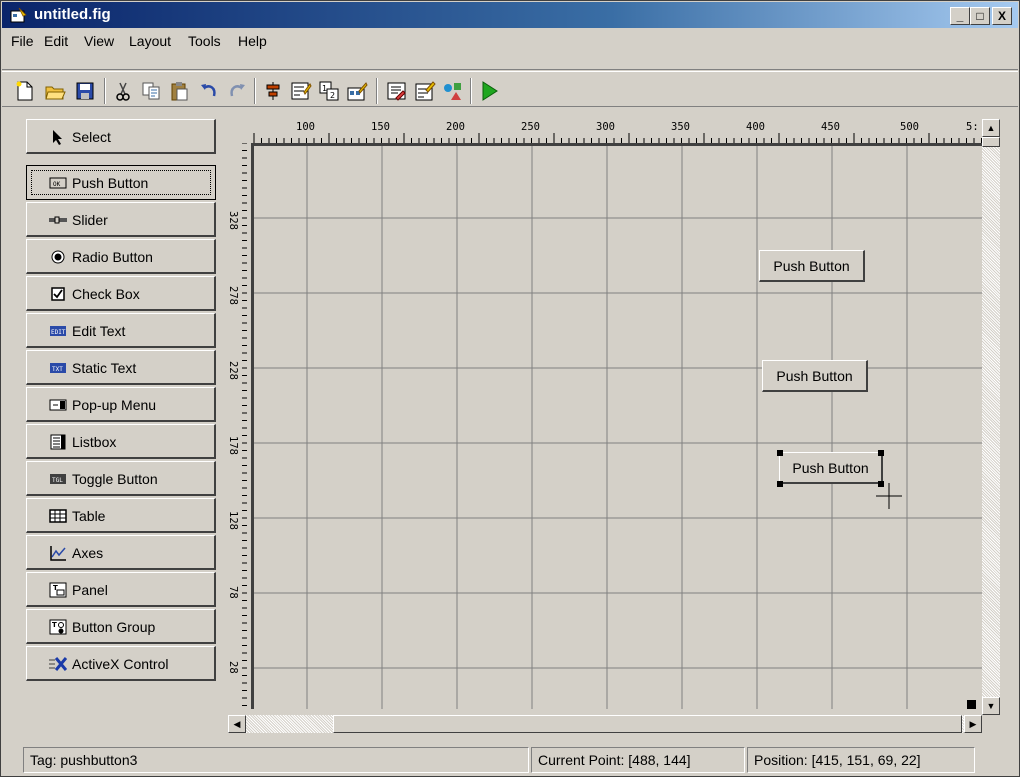  I want to click on arrow-left-icon: ◀, so click(237, 724).